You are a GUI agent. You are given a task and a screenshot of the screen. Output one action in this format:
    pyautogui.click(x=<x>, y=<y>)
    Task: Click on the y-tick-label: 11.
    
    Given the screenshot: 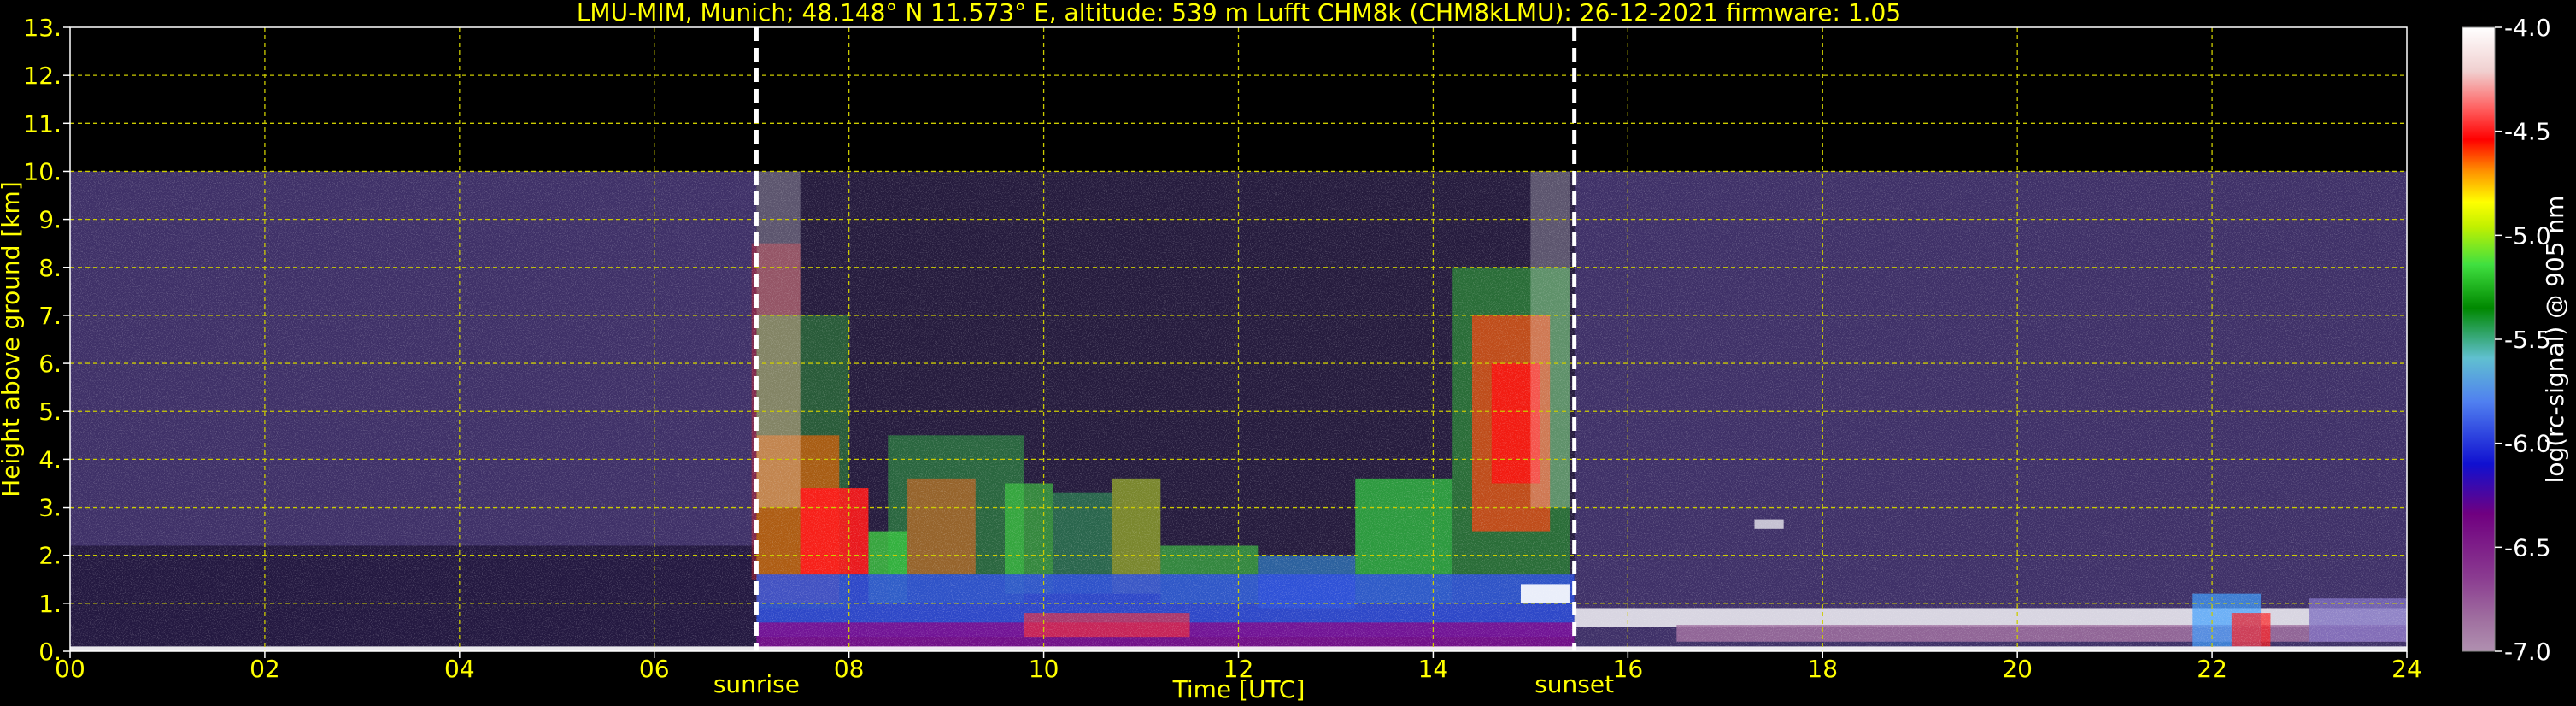 What is the action you would take?
    pyautogui.click(x=42, y=123)
    